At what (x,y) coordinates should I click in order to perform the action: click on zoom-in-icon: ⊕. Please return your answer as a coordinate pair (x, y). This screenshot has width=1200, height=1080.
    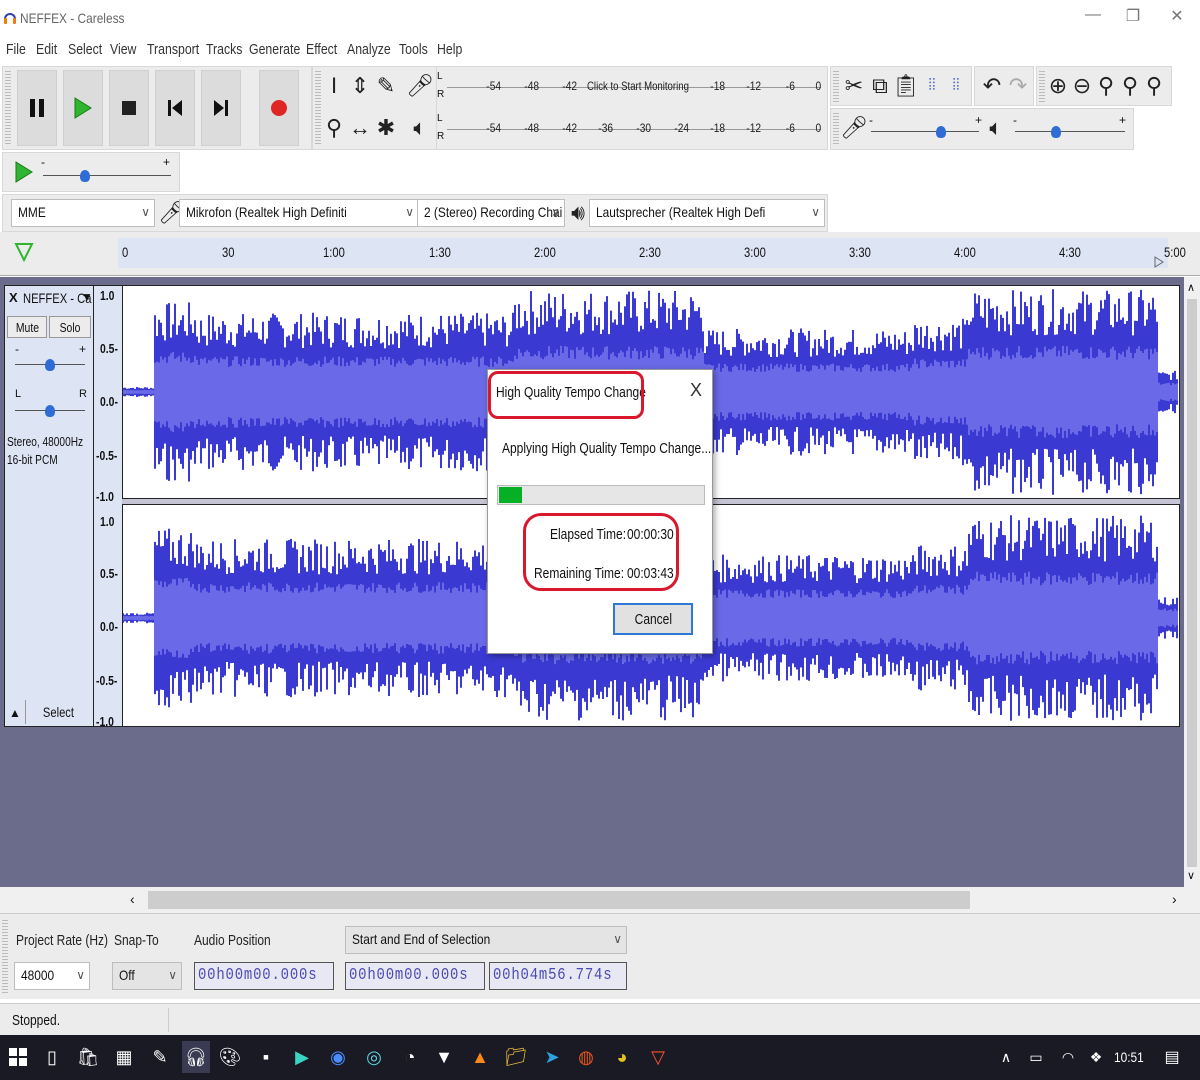
    Looking at the image, I should click on (1058, 86).